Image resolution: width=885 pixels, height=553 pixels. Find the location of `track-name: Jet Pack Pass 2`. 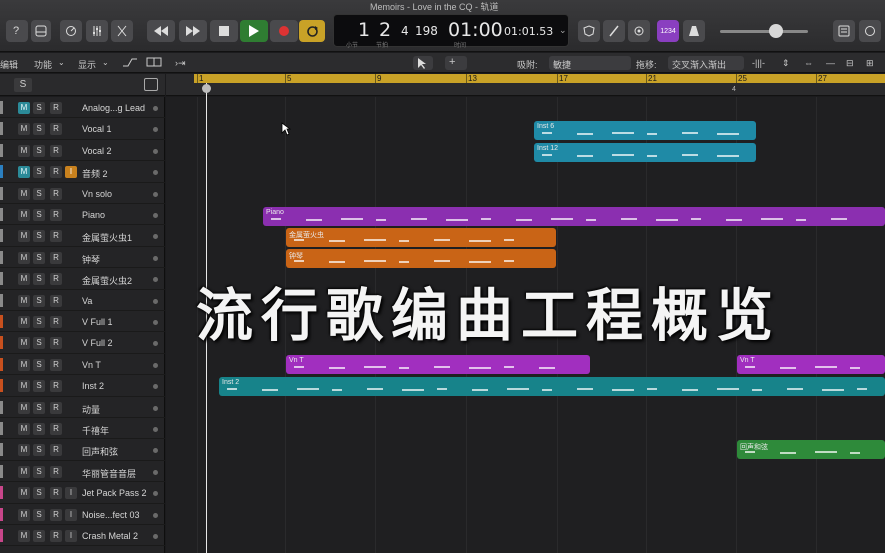

track-name: Jet Pack Pass 2 is located at coordinates (114, 493).